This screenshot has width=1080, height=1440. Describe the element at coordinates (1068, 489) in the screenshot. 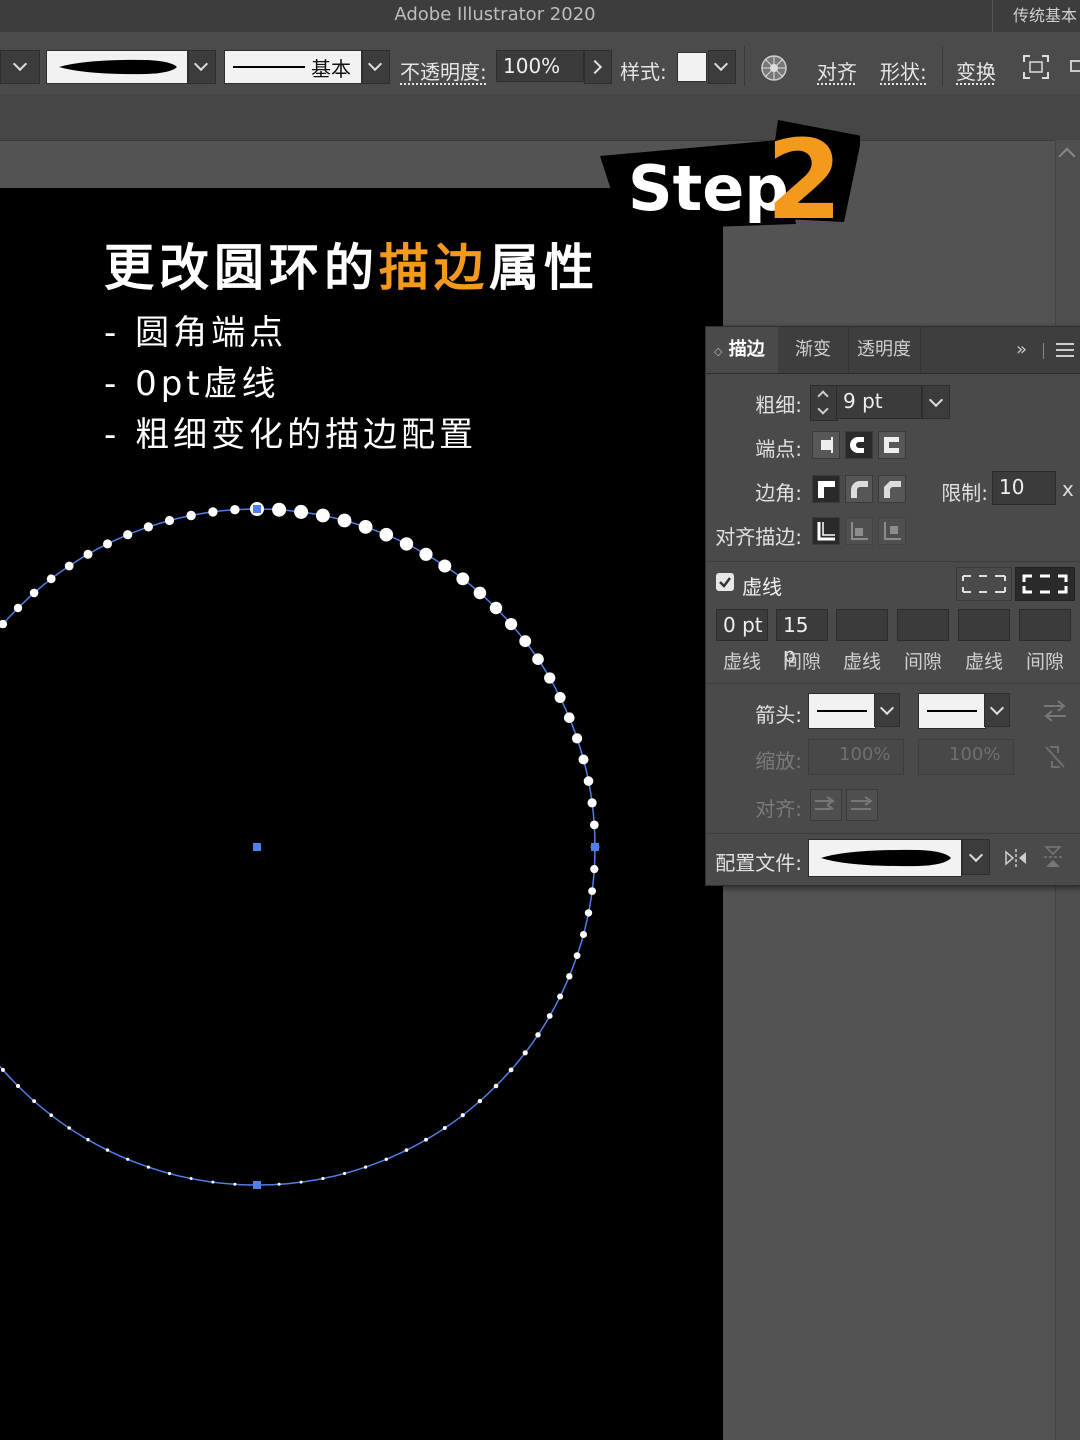

I see `limit-unit: x` at that location.